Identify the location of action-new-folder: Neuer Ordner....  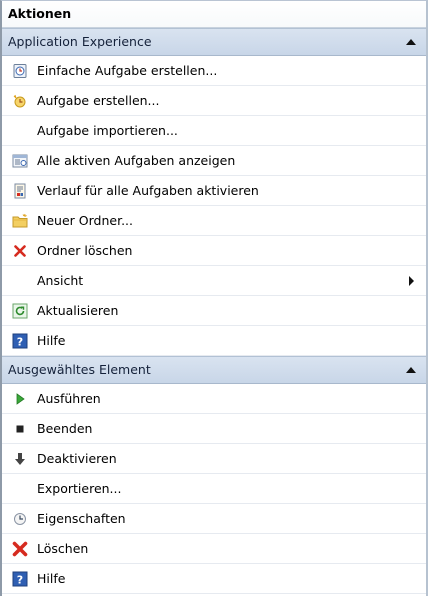
(214, 221).